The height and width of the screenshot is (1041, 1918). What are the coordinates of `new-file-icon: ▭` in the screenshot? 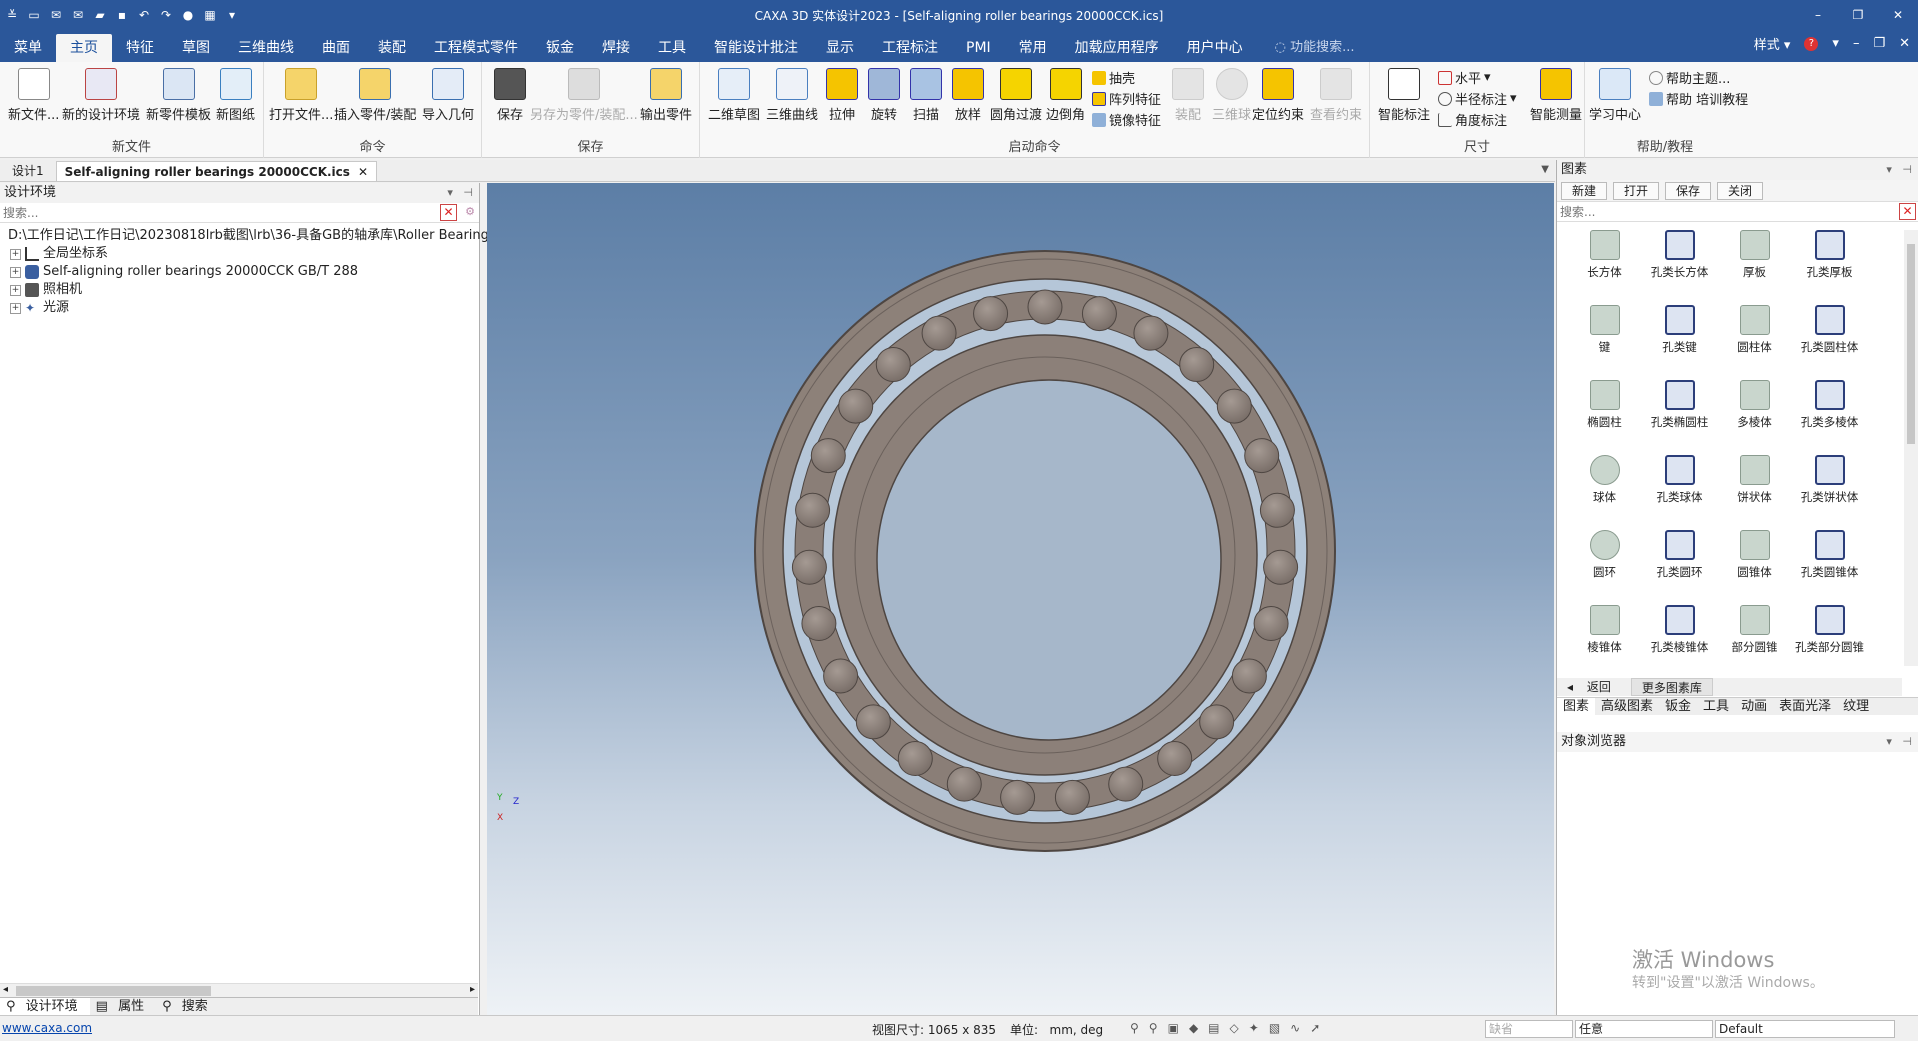 It's located at (34, 15).